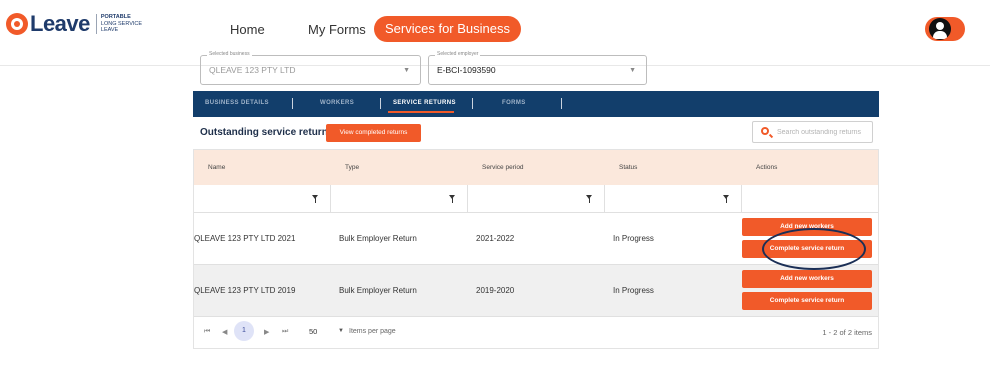 This screenshot has width=990, height=370. What do you see at coordinates (495, 238) in the screenshot?
I see `cell-service-period: 2021-2022` at bounding box center [495, 238].